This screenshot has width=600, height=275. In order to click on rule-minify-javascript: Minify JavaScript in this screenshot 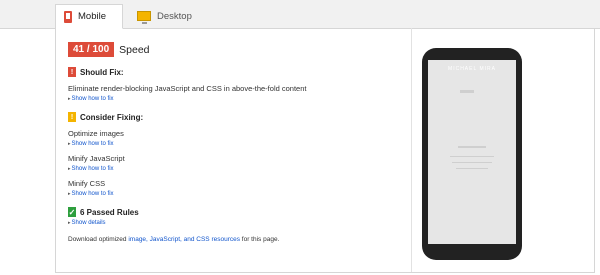, I will do `click(96, 158)`.